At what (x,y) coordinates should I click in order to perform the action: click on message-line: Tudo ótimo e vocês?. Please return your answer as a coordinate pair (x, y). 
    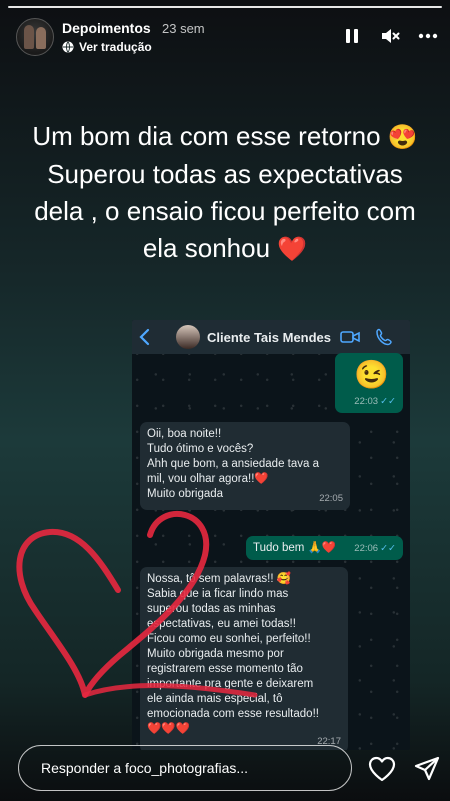
    Looking at the image, I should click on (200, 449).